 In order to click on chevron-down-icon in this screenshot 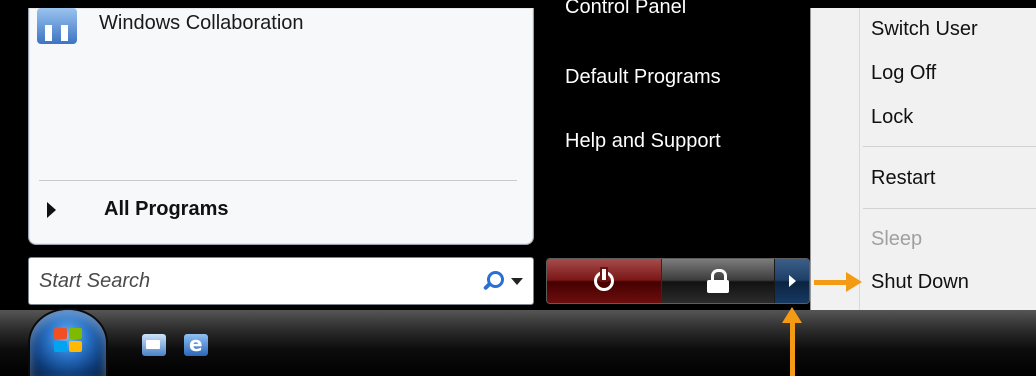, I will do `click(517, 281)`.